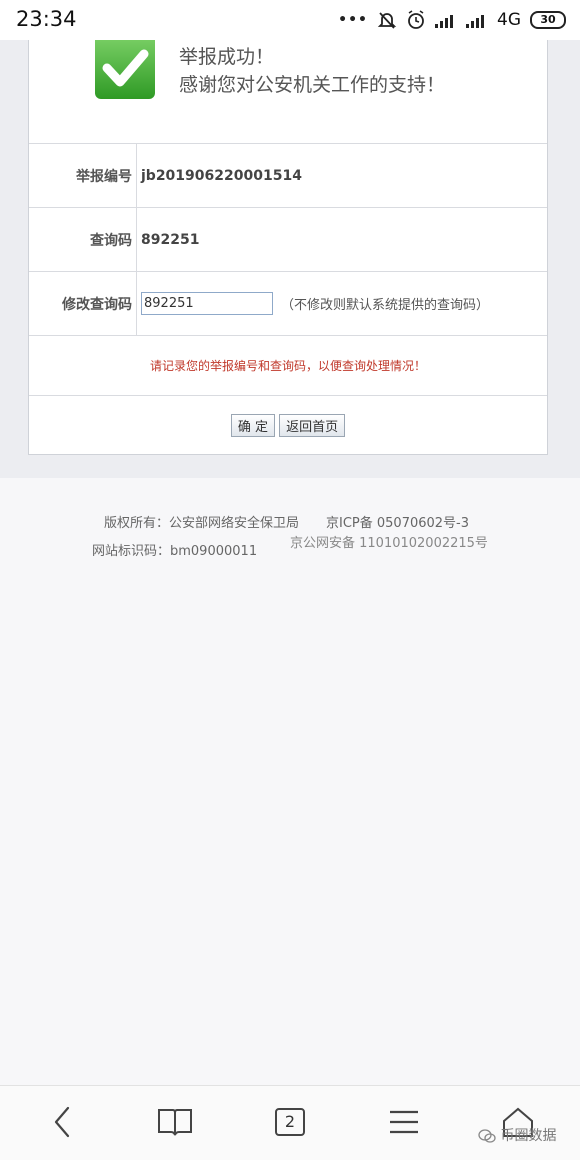 This screenshot has width=580, height=1160. What do you see at coordinates (46, 19) in the screenshot?
I see `status-time: 23:34` at bounding box center [46, 19].